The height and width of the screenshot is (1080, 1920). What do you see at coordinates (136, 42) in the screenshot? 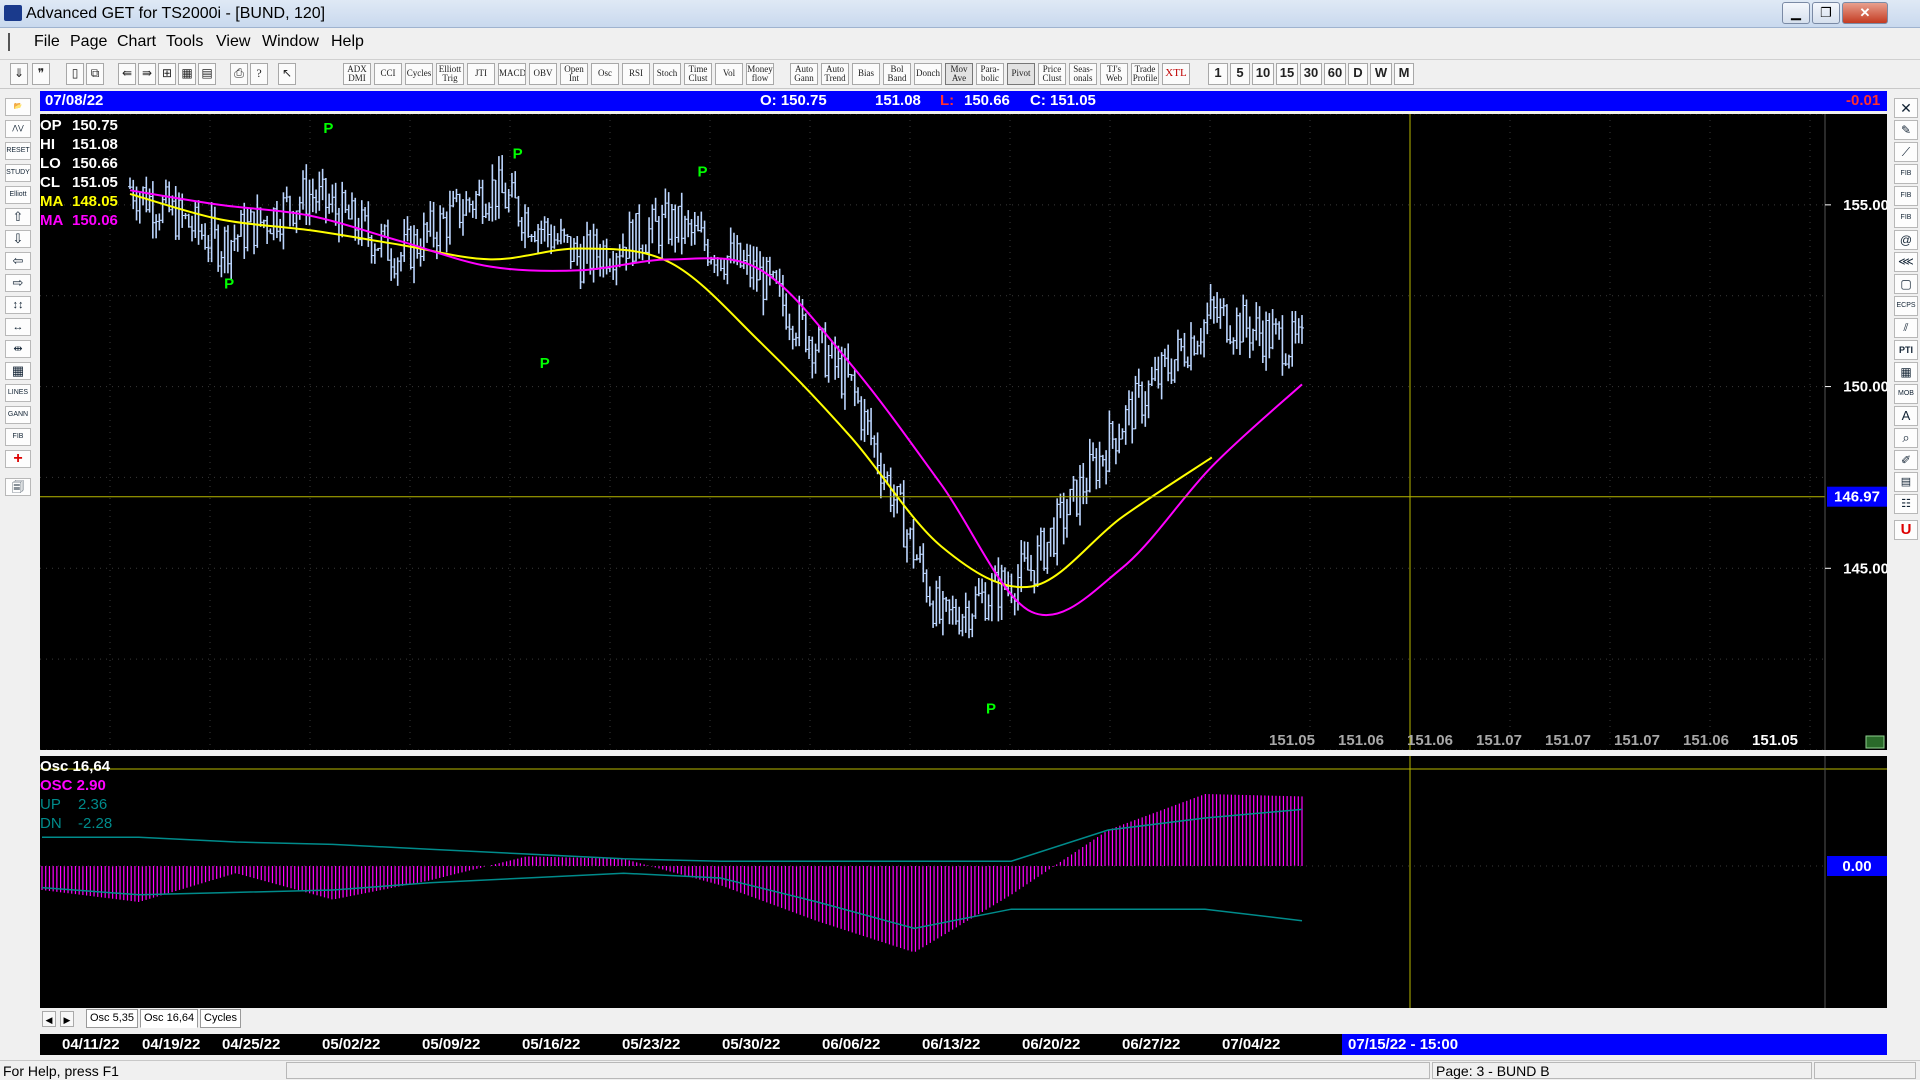
I see `menu-chart: Chart` at bounding box center [136, 42].